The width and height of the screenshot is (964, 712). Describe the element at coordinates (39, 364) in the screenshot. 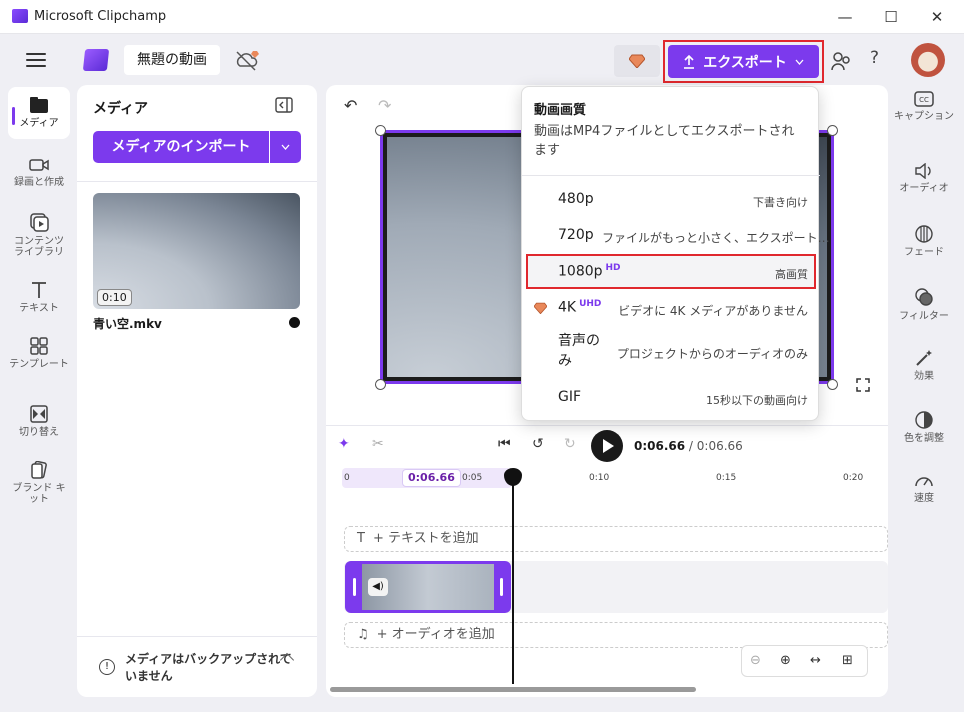

I see `rail-label: テンプレート` at that location.